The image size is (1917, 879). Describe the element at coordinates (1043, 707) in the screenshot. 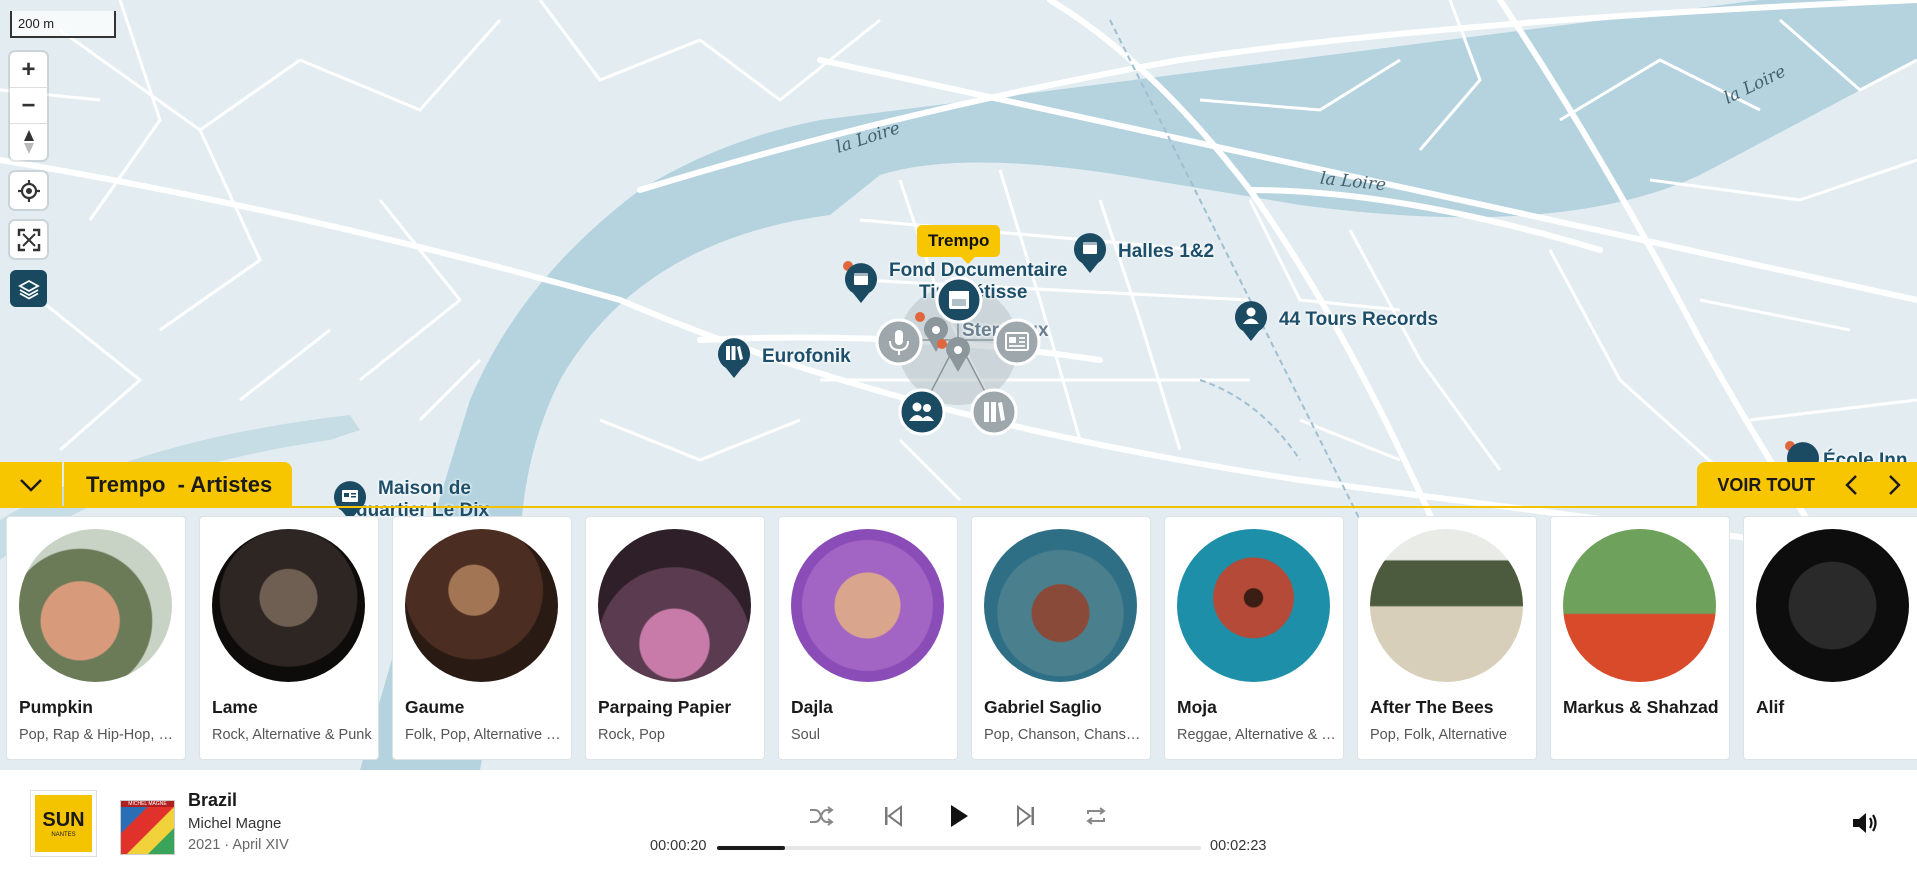

I see `artist-name: Gabriel Saglio` at that location.